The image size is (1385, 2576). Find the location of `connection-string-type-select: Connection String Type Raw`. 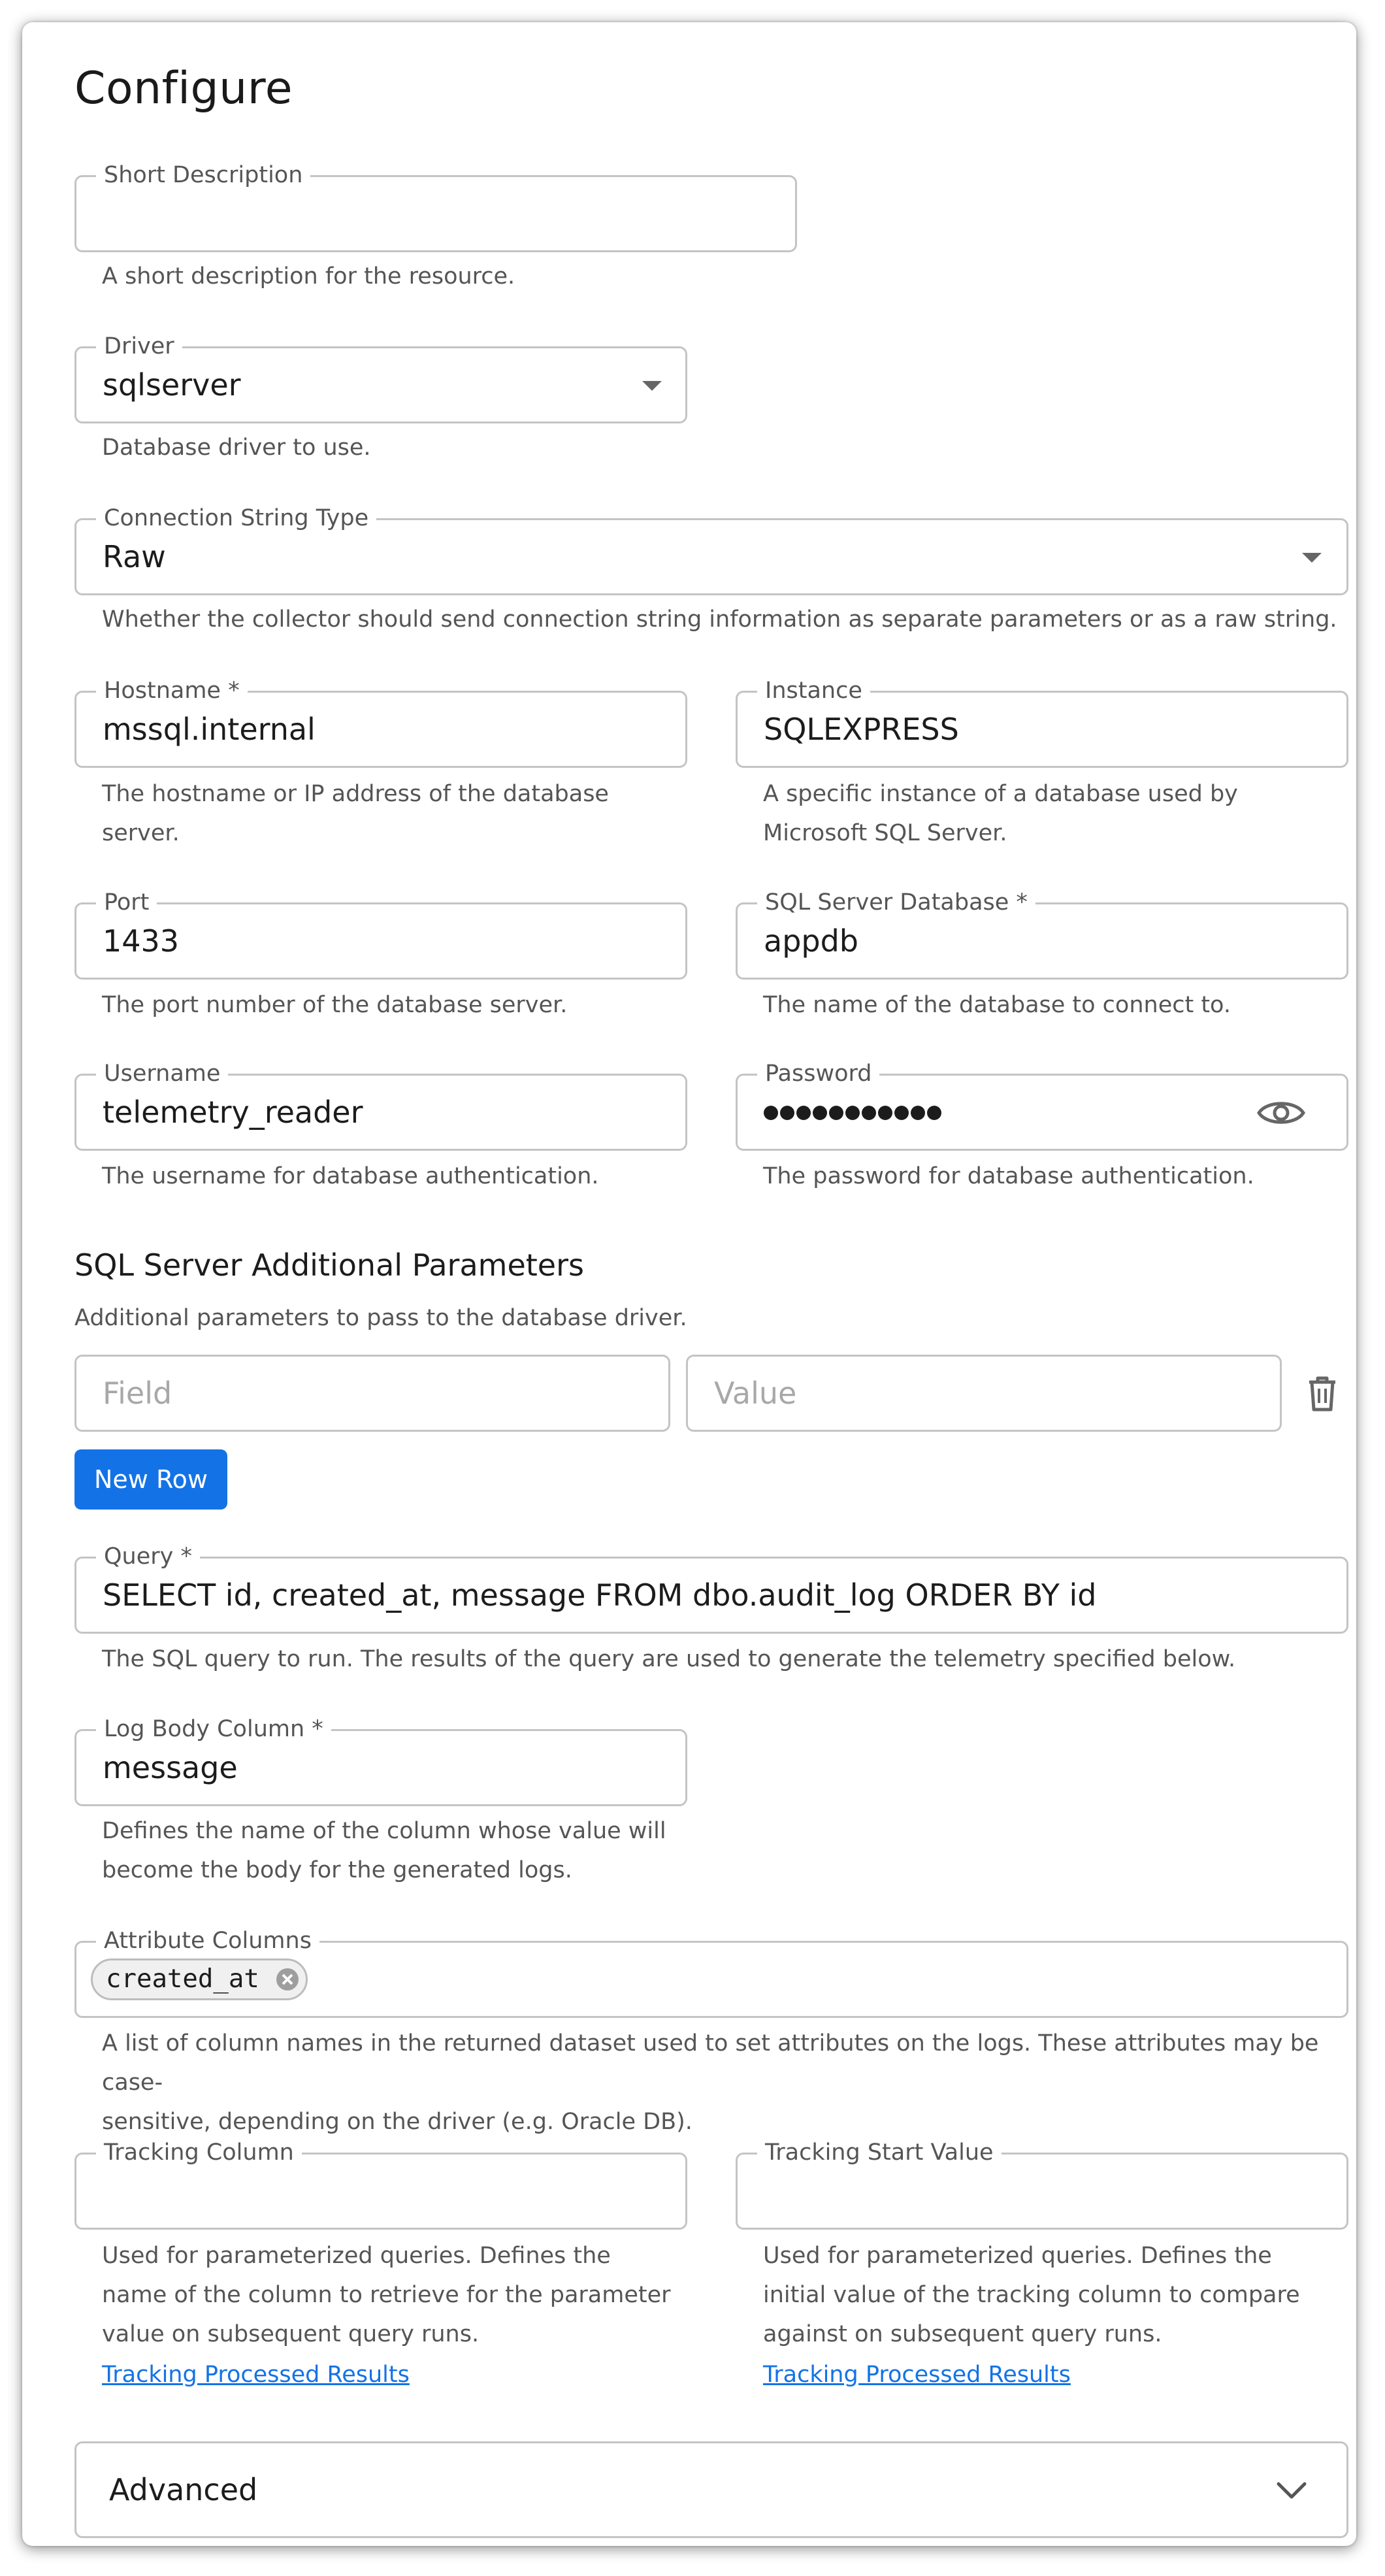

connection-string-type-select: Connection String Type Raw is located at coordinates (711, 548).